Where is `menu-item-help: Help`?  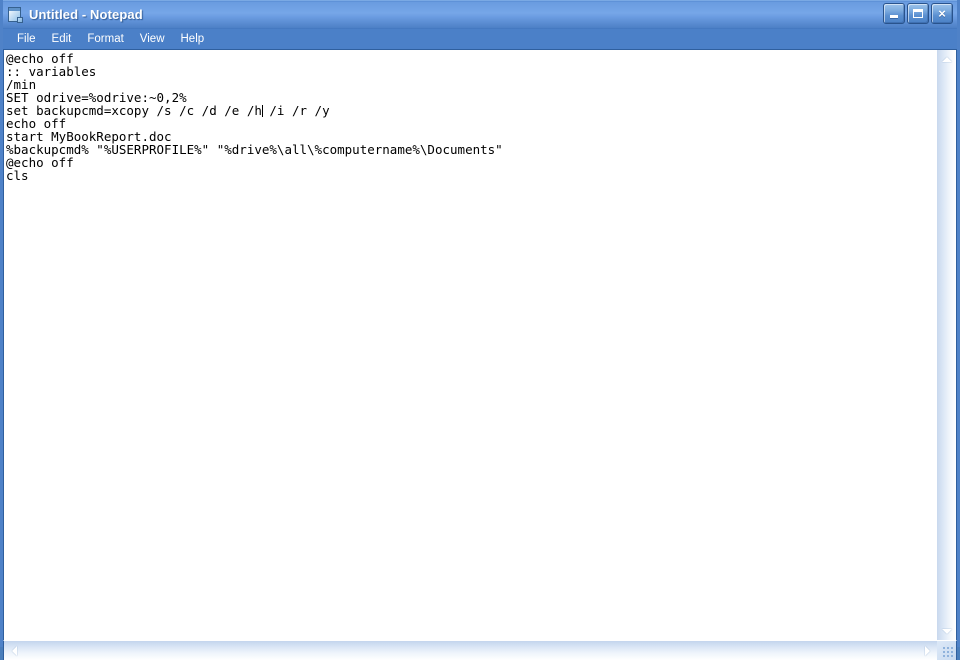 menu-item-help: Help is located at coordinates (193, 39).